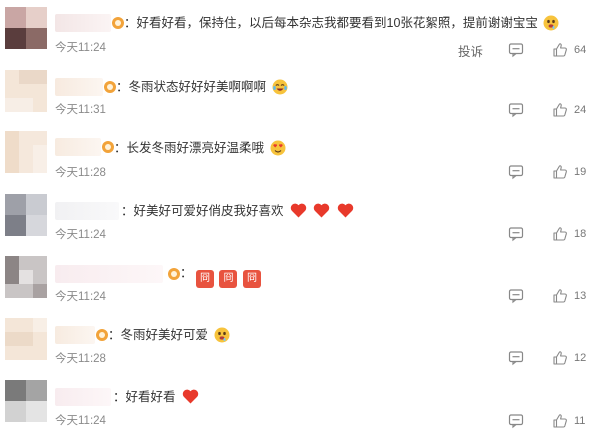 The height and width of the screenshot is (443, 600). I want to click on comment-body: ：冬雨好美好可爱, so click(158, 335).